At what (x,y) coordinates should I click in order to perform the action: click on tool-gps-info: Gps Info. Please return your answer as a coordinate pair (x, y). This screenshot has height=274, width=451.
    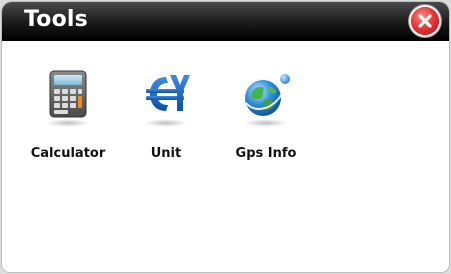
    Looking at the image, I should click on (266, 113).